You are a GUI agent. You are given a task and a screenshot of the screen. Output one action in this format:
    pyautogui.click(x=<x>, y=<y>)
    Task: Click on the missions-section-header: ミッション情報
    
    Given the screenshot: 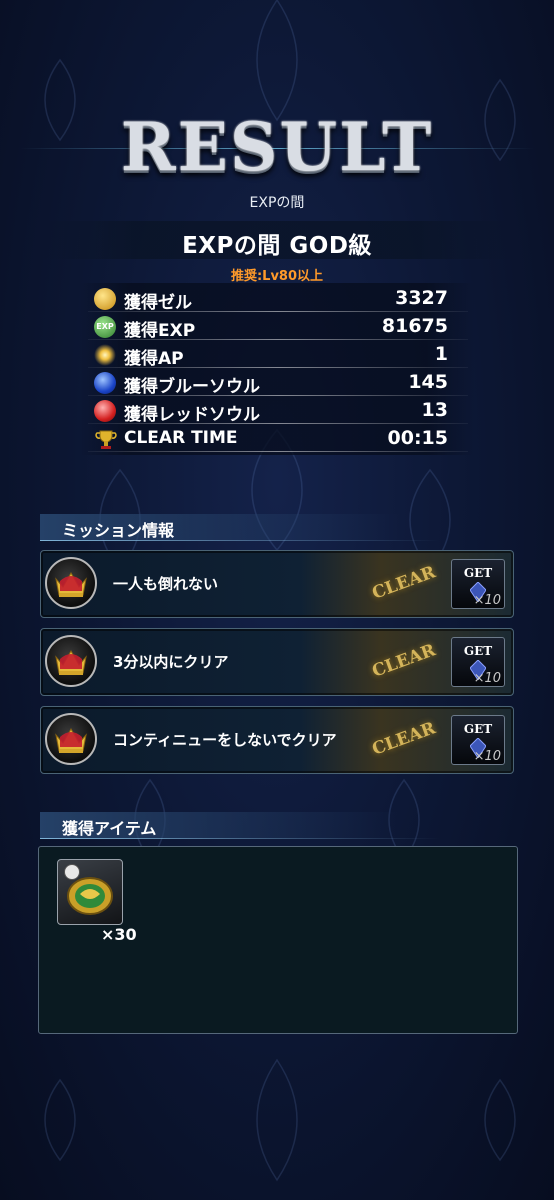 What is the action you would take?
    pyautogui.click(x=220, y=527)
    